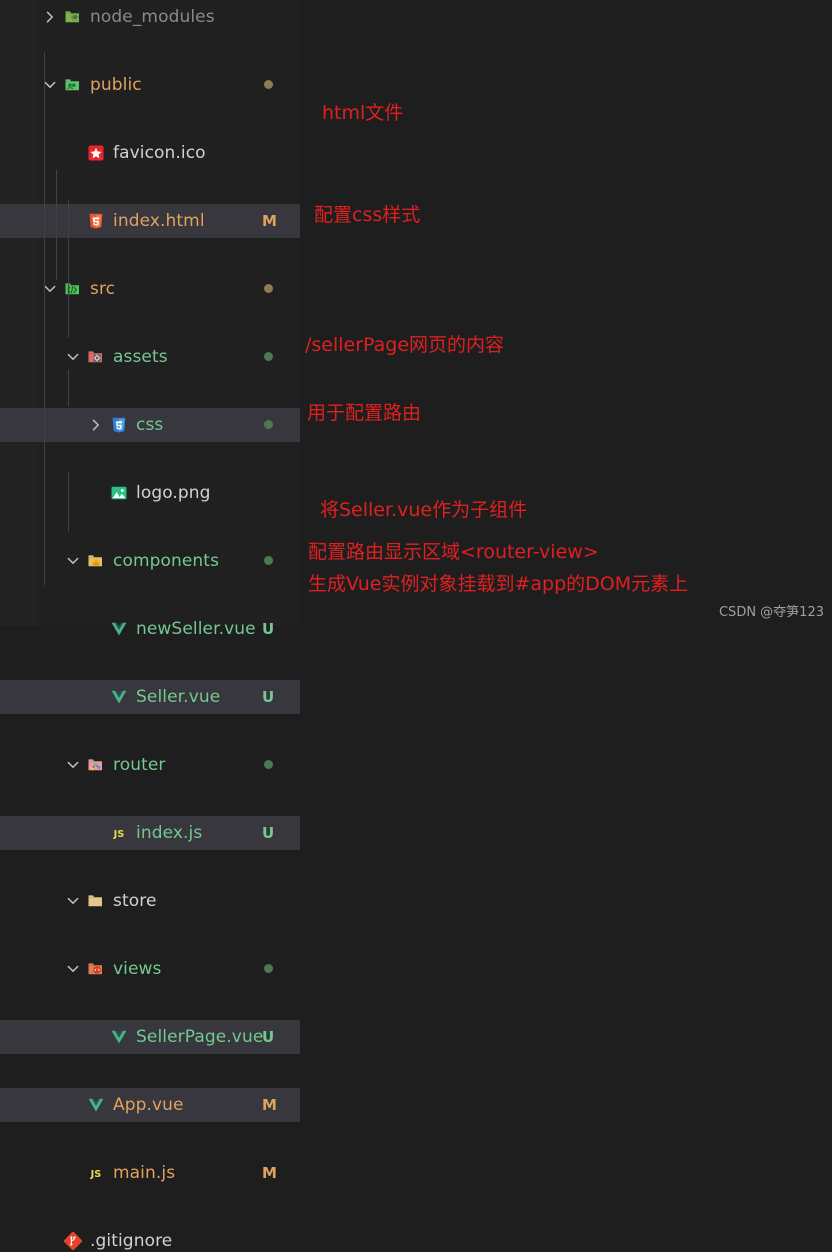 Image resolution: width=832 pixels, height=1252 pixels. I want to click on file-name-label: Seller.vue, so click(178, 697).